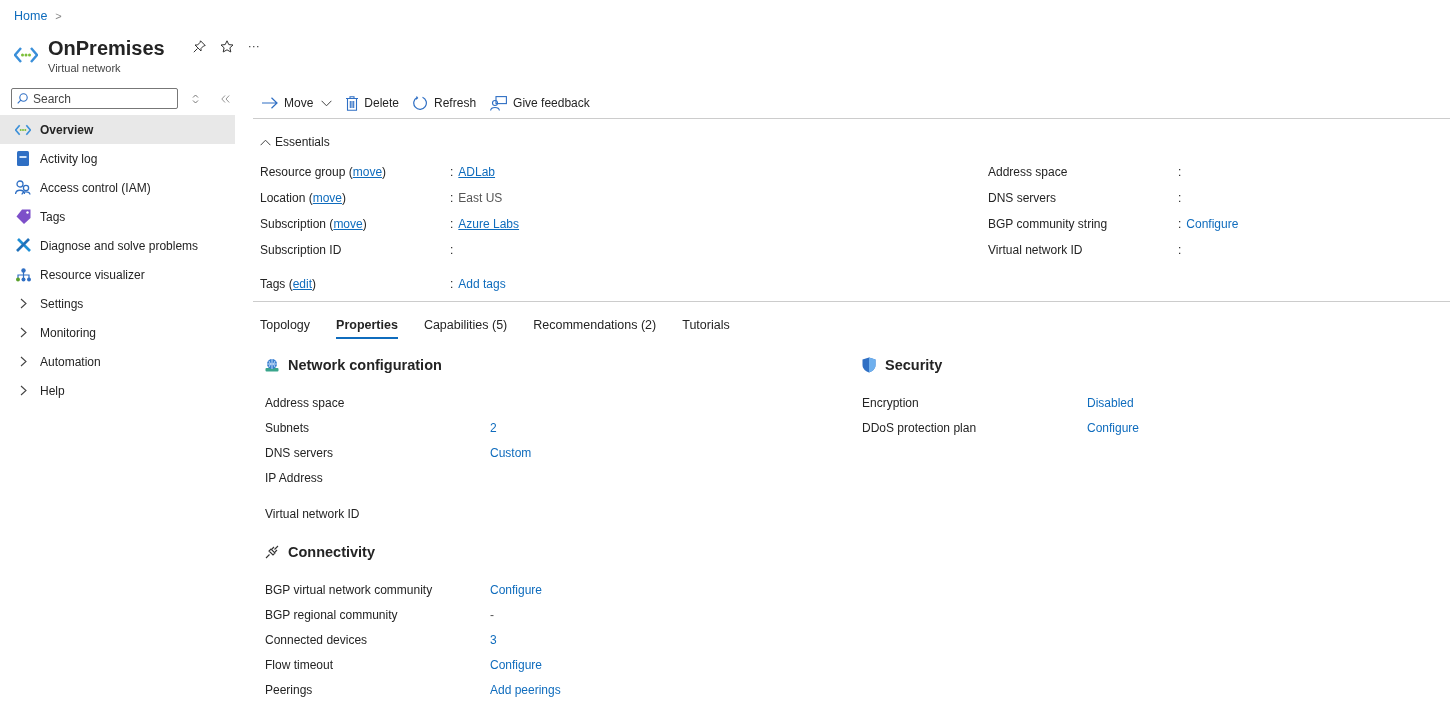 The width and height of the screenshot is (1450, 726). I want to click on tab: Topology, so click(285, 328).